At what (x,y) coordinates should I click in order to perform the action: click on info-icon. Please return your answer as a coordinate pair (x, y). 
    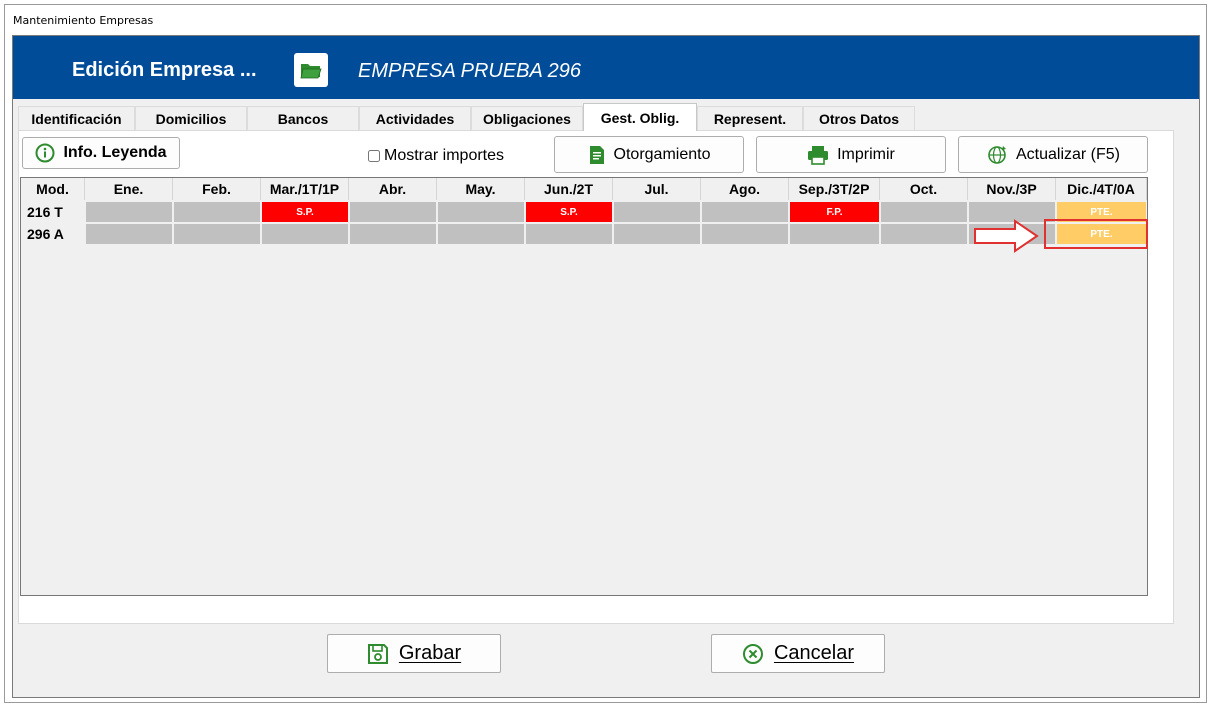
    Looking at the image, I should click on (45, 153).